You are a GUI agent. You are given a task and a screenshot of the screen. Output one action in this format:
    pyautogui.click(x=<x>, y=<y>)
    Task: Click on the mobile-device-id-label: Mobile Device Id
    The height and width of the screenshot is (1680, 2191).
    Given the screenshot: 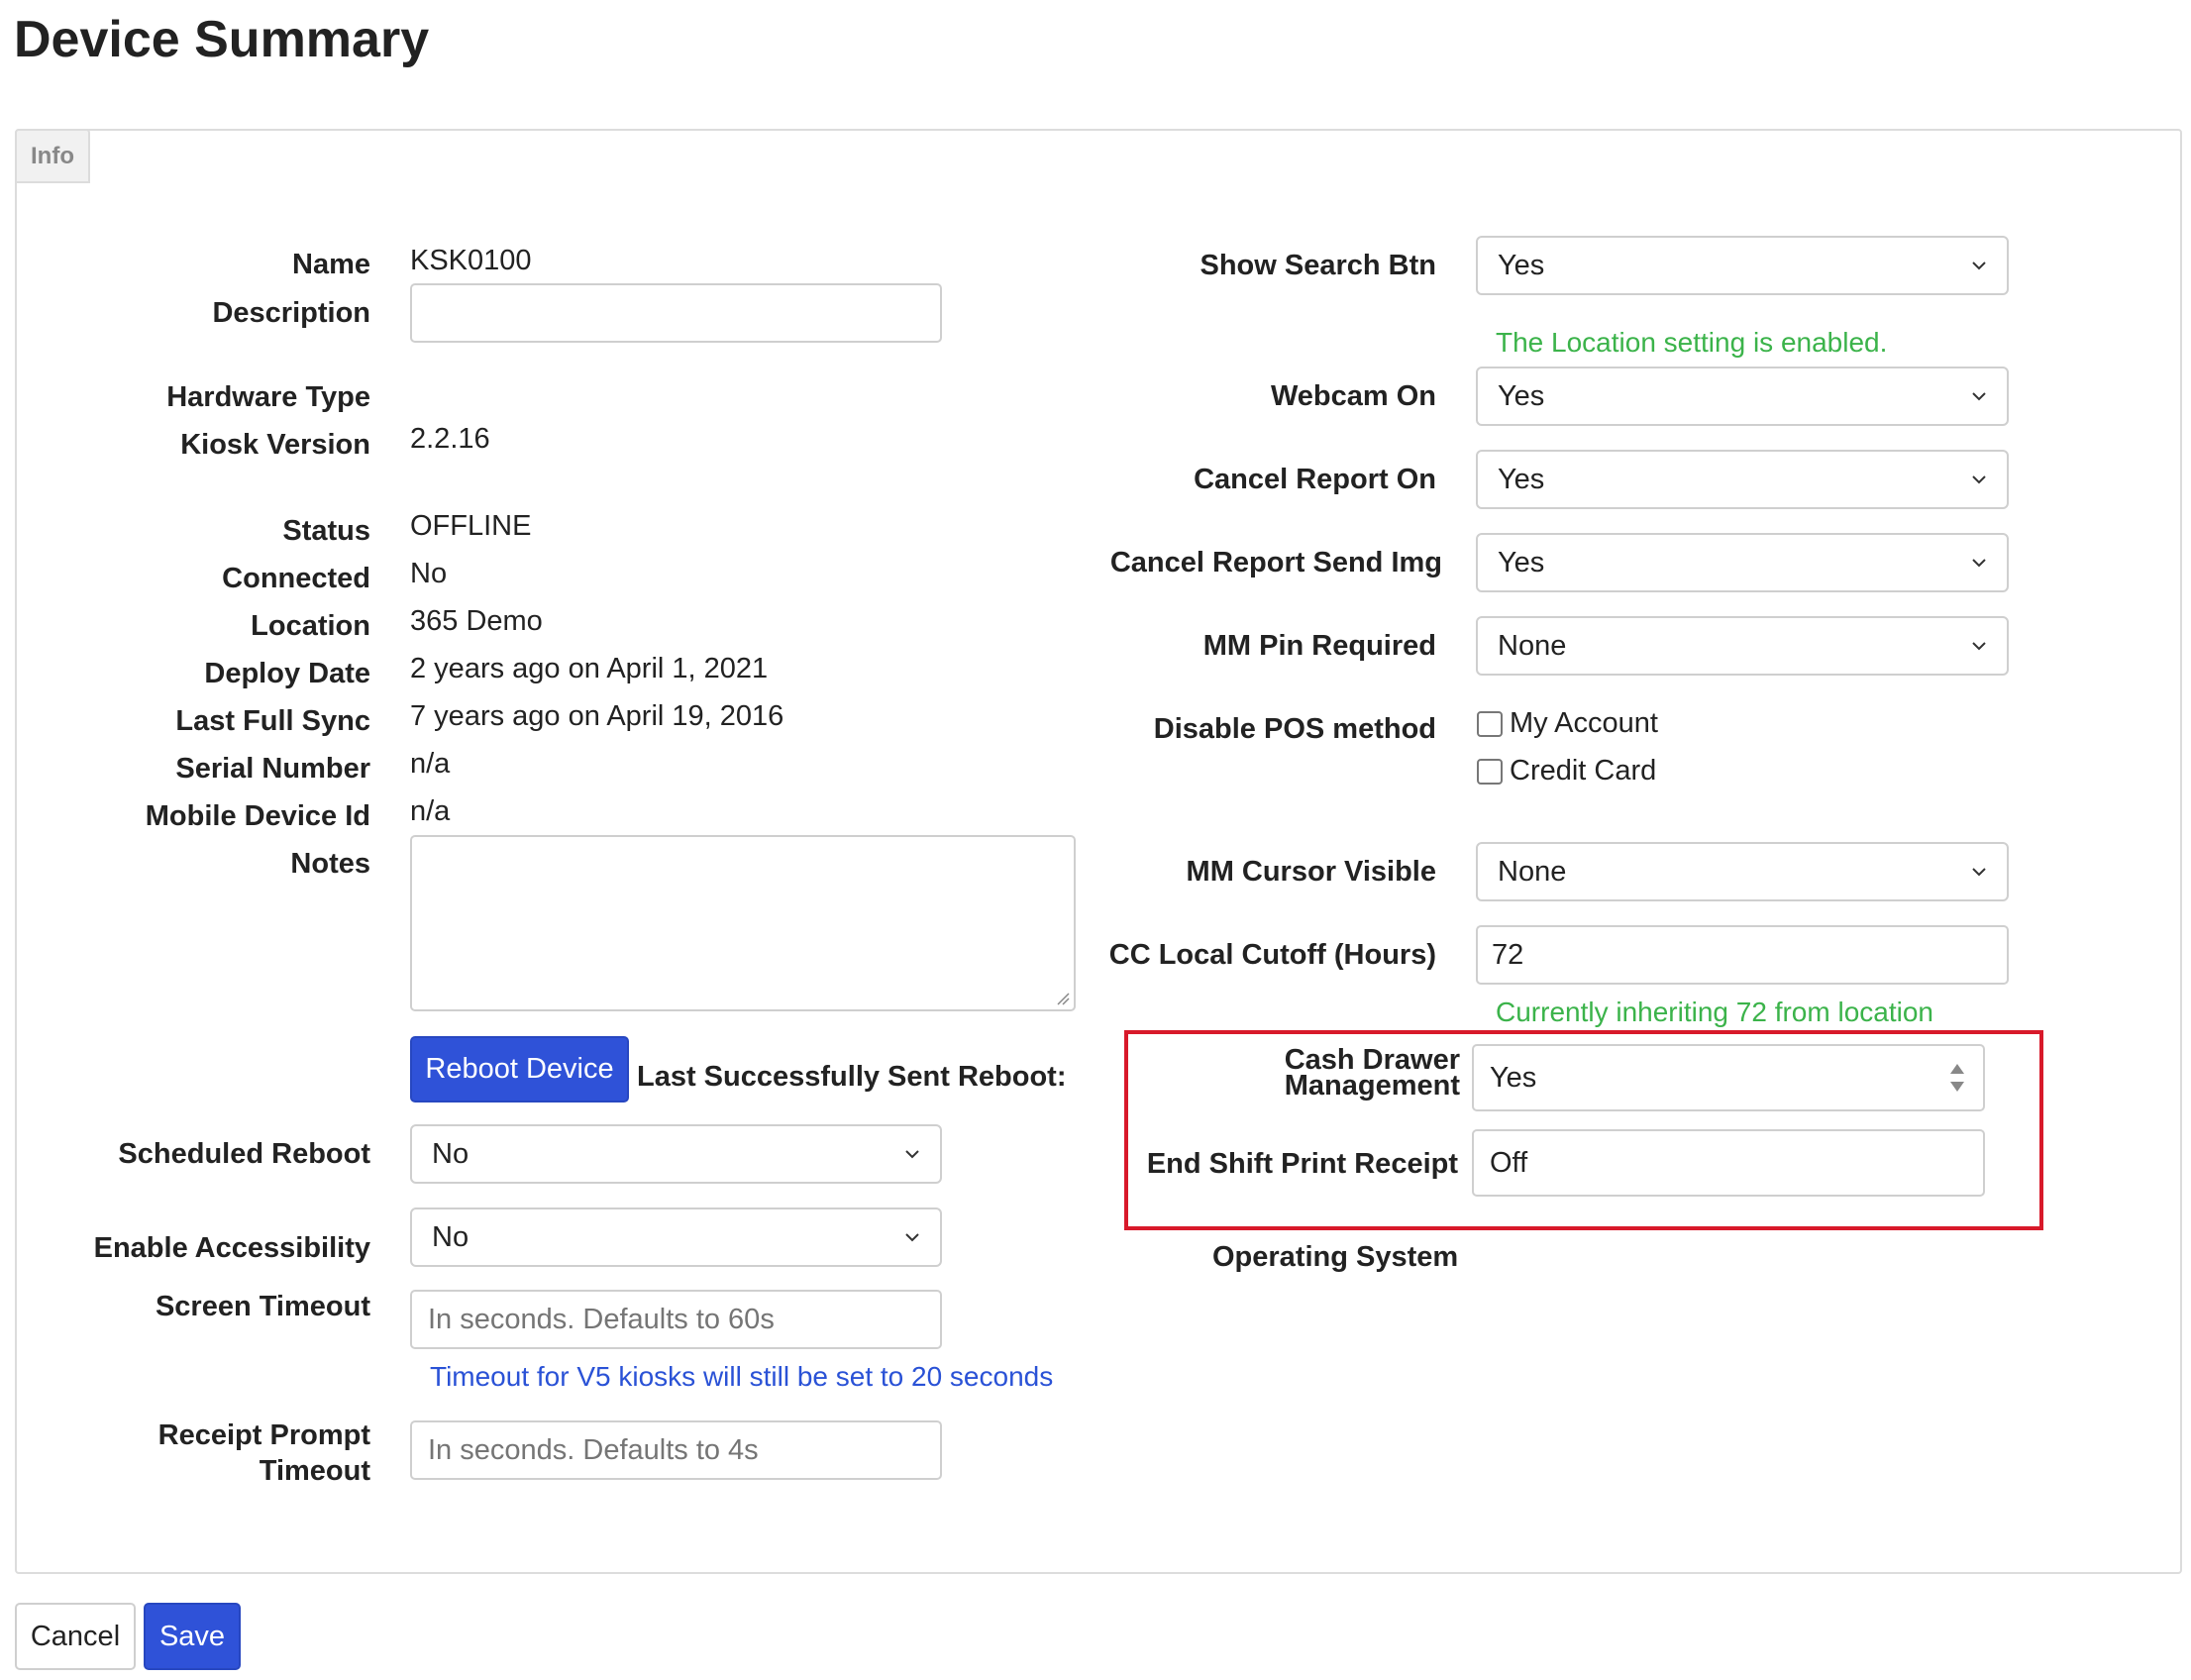 What is the action you would take?
    pyautogui.click(x=257, y=816)
    